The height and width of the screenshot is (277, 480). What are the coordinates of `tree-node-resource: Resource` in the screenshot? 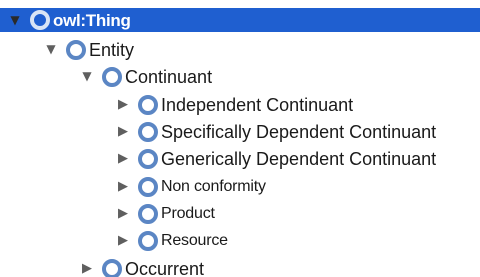 It's located at (240, 240).